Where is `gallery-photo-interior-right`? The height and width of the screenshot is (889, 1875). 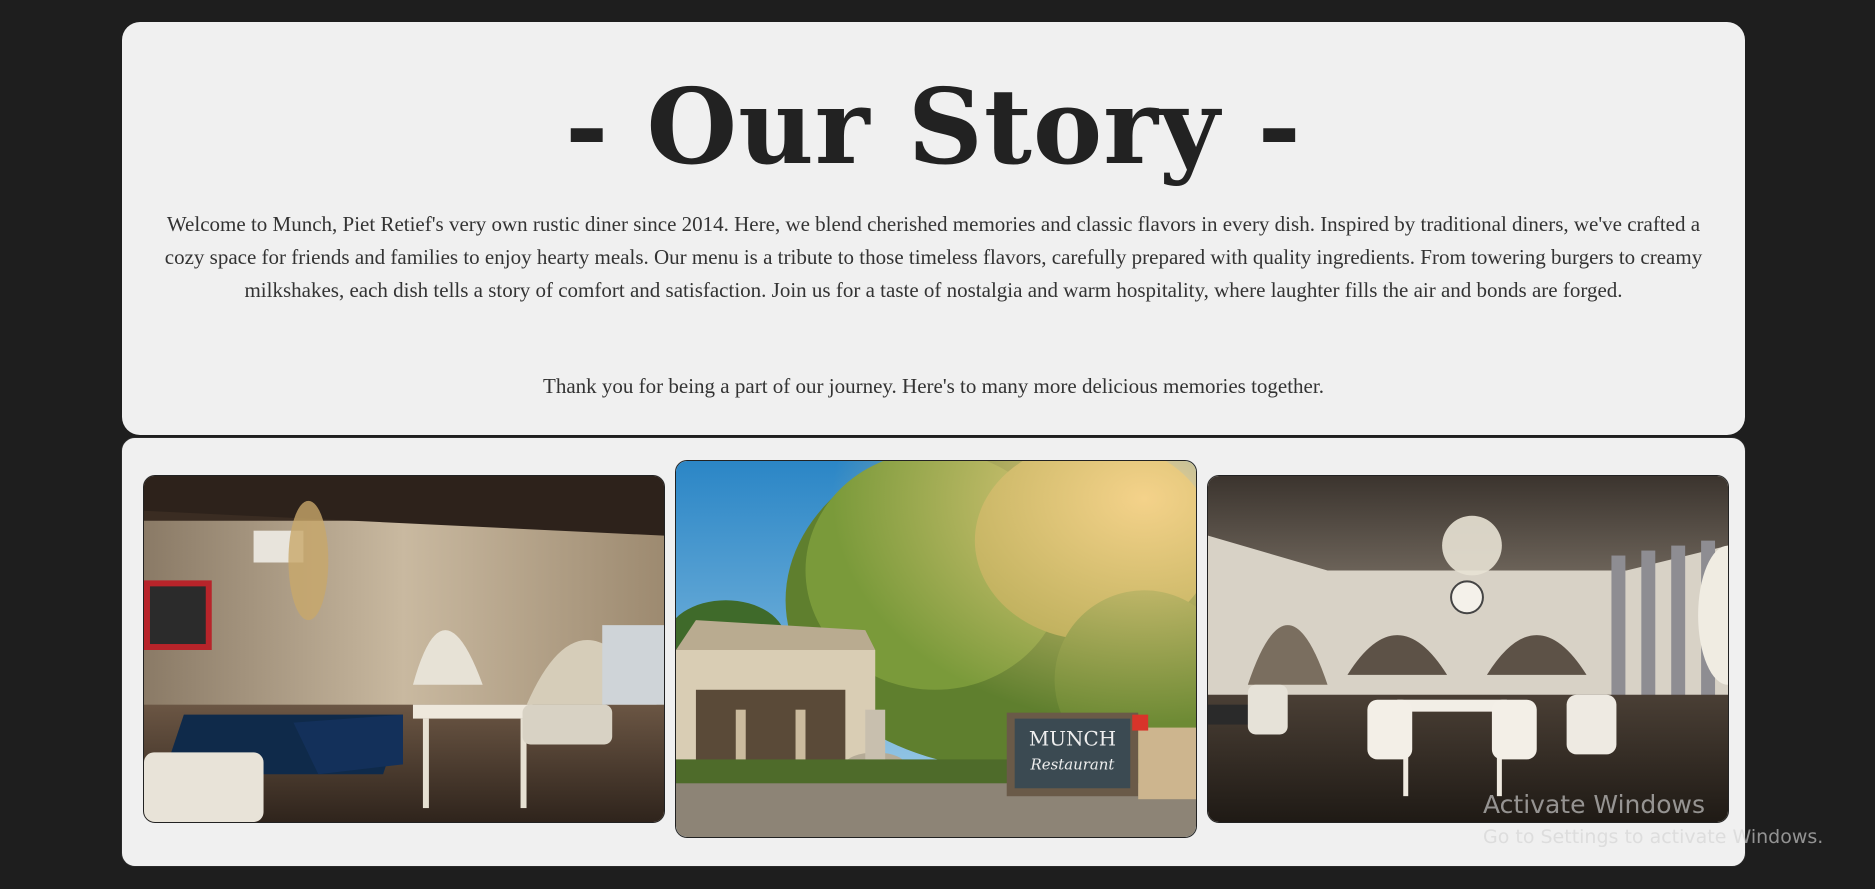 gallery-photo-interior-right is located at coordinates (1468, 649).